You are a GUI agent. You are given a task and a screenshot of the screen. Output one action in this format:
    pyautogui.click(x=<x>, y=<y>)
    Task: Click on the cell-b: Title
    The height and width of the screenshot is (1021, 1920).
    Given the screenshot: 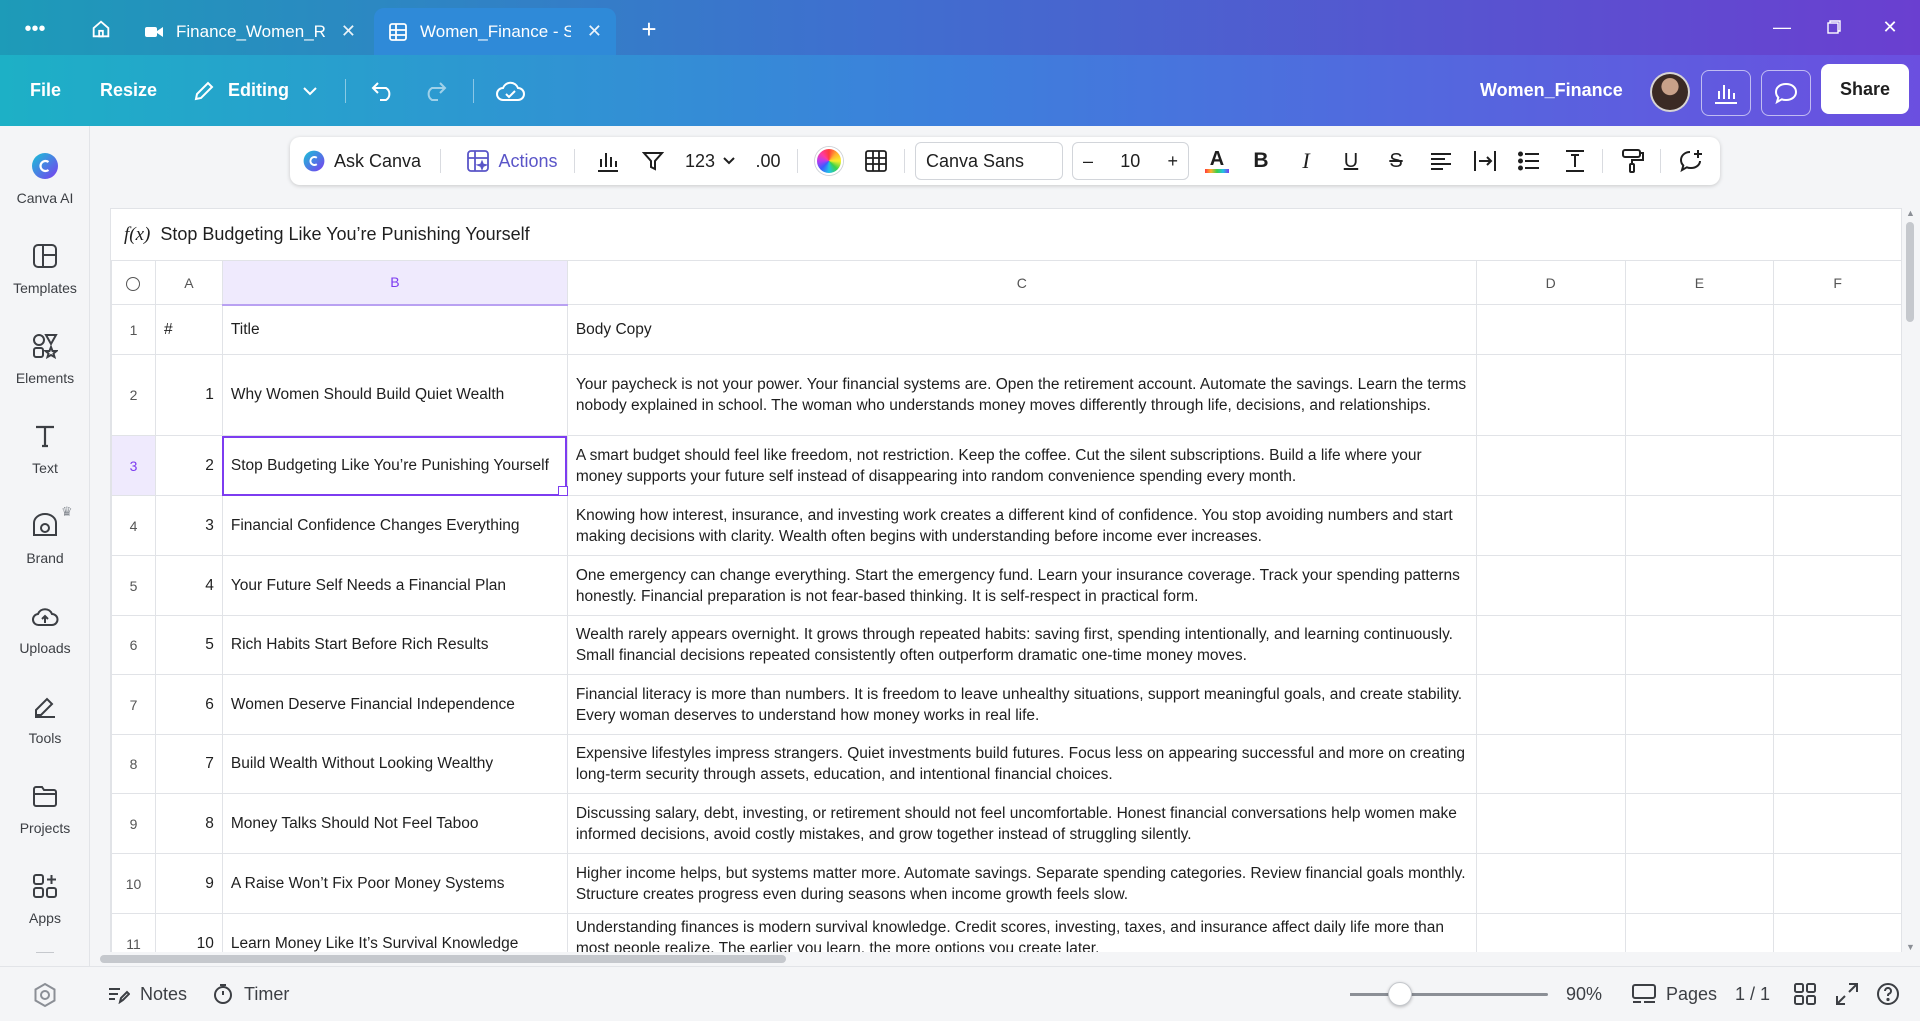 What is the action you would take?
    pyautogui.click(x=394, y=329)
    